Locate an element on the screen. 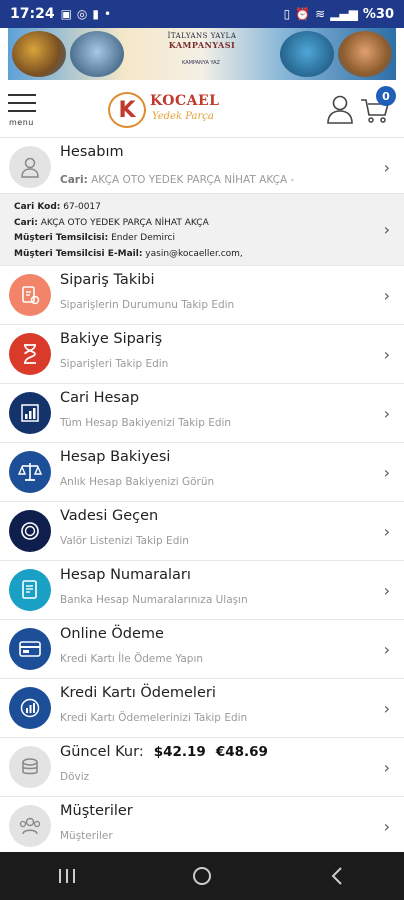 This screenshot has width=404, height=900. menu-row-title: Vadesi Geçen is located at coordinates (109, 516).